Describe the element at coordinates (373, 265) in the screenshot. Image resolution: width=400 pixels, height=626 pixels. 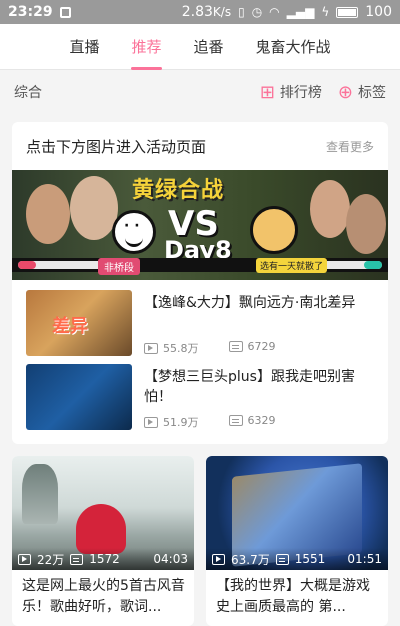
I see `right-score-marker` at that location.